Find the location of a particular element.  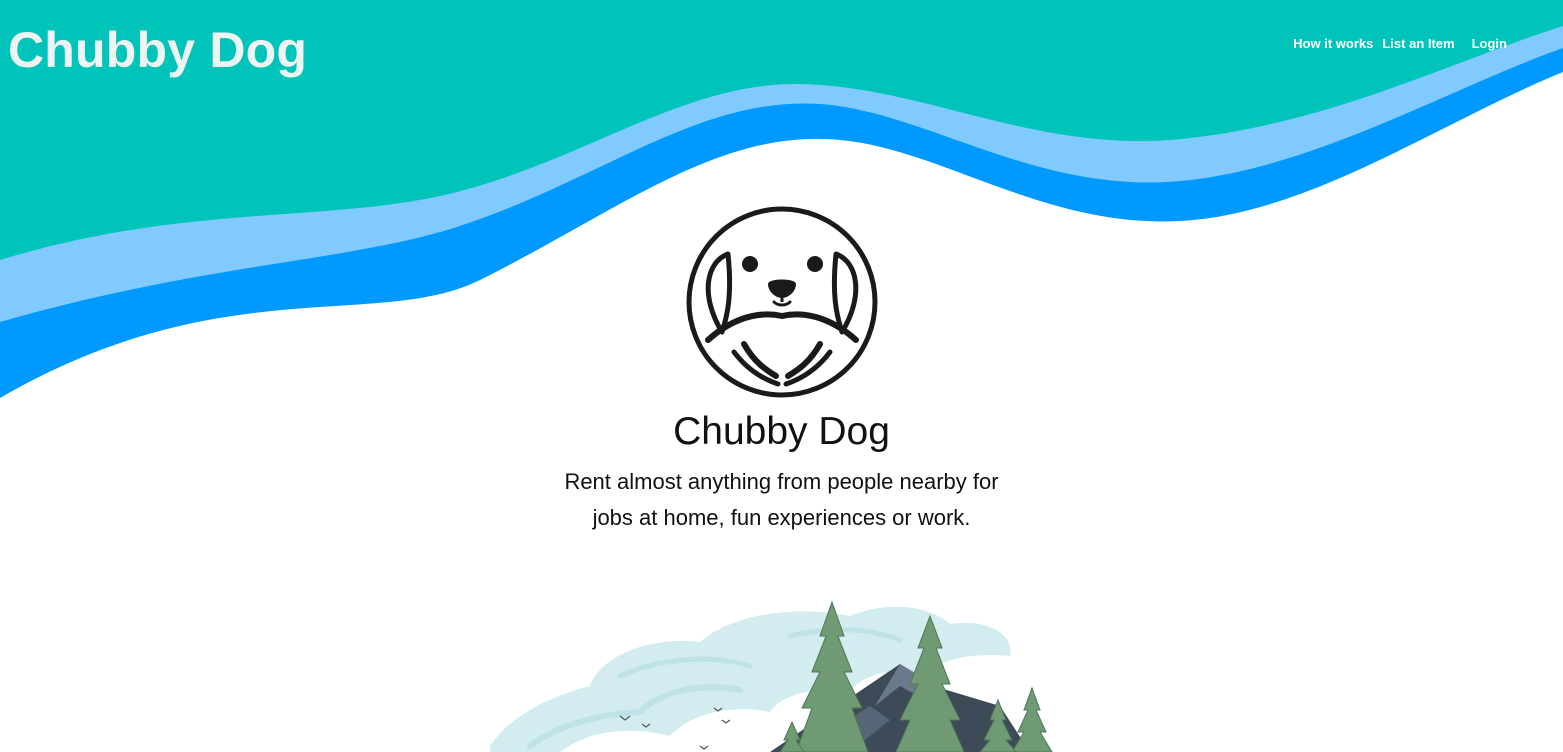

top-nav: How it works List an Item Login is located at coordinates (1400, 44).